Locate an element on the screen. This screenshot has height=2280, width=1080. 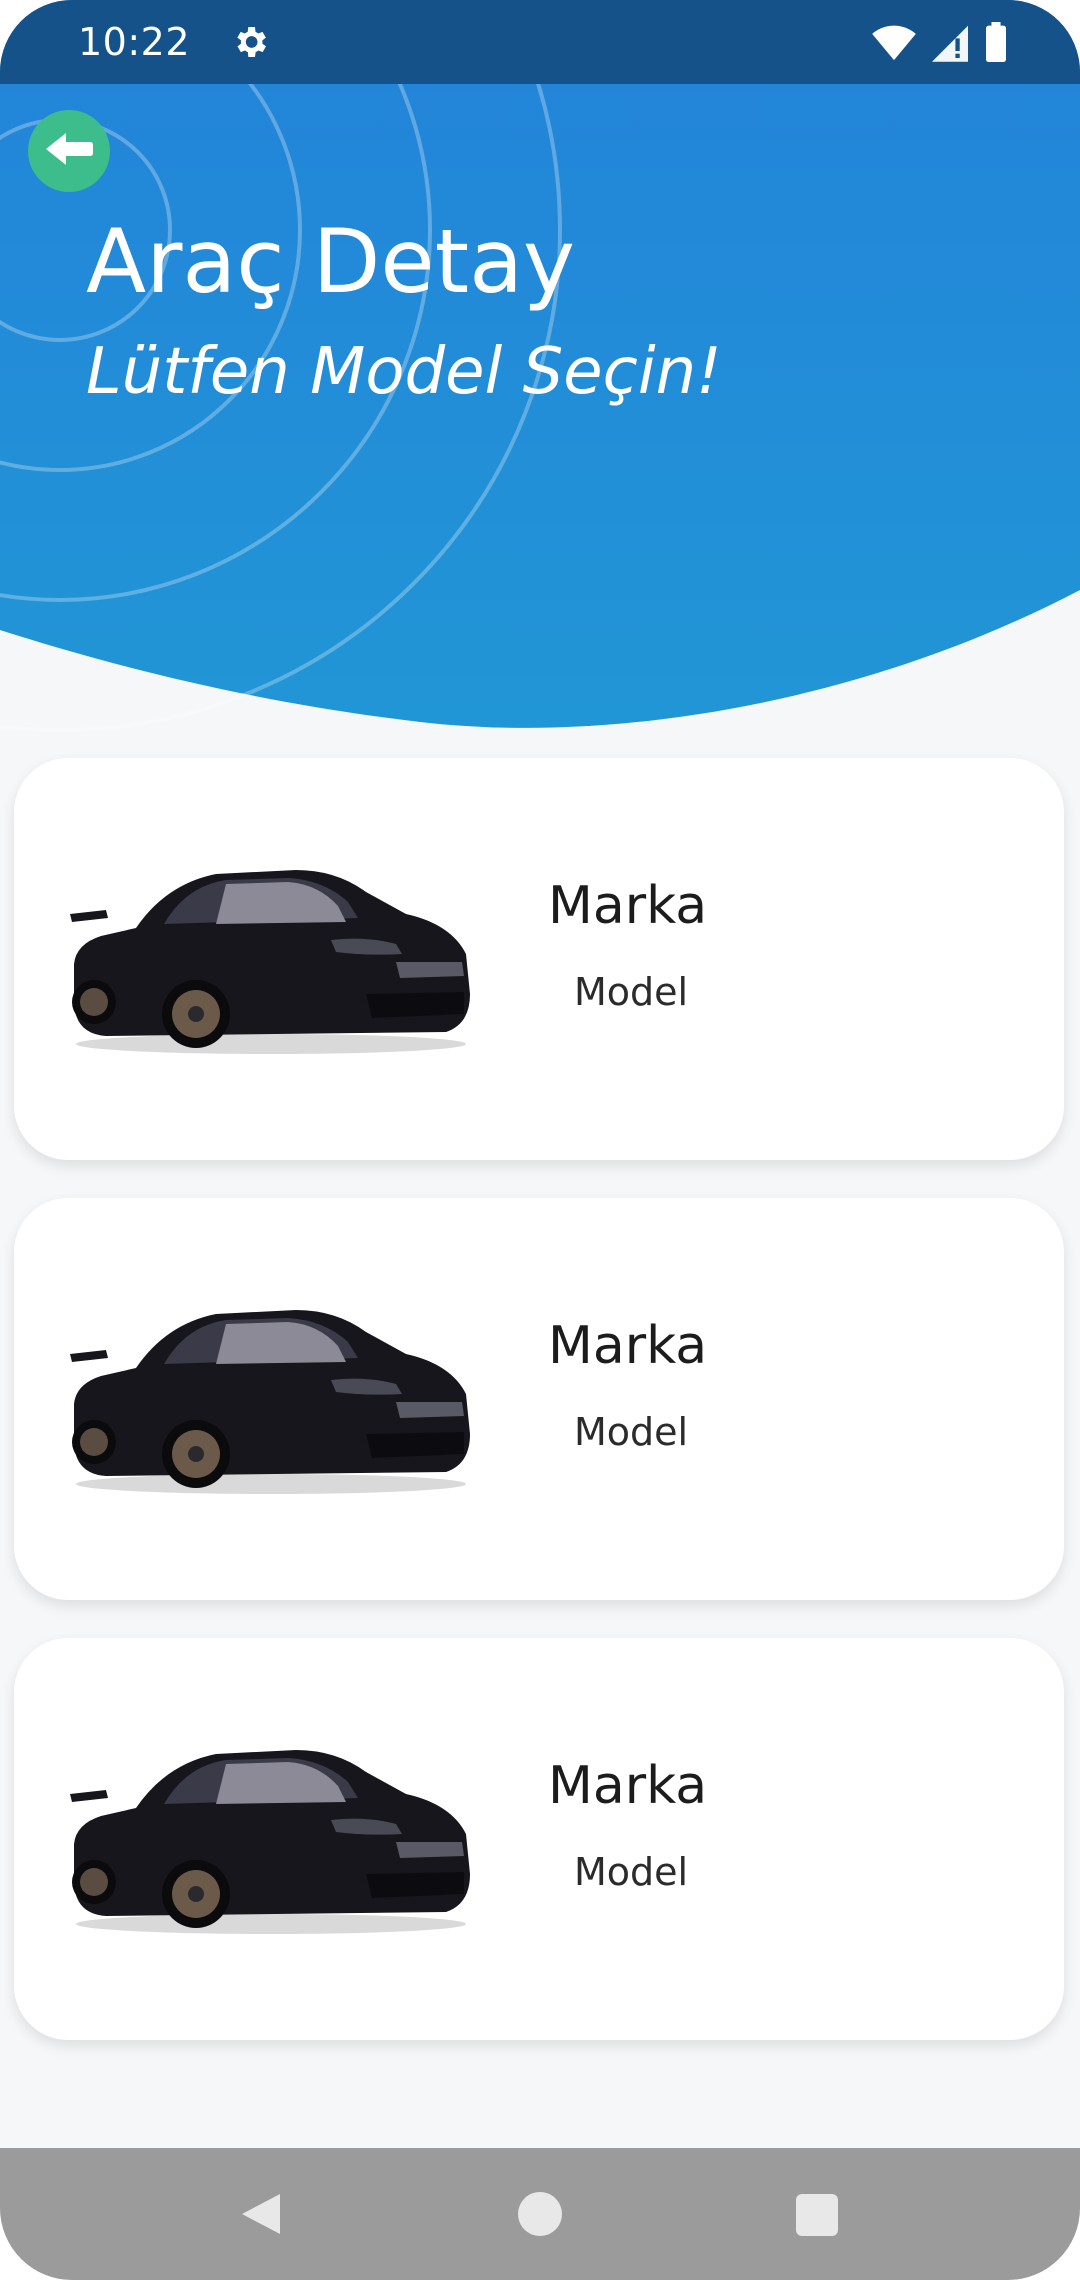
navigation-bar is located at coordinates (540, 2214).